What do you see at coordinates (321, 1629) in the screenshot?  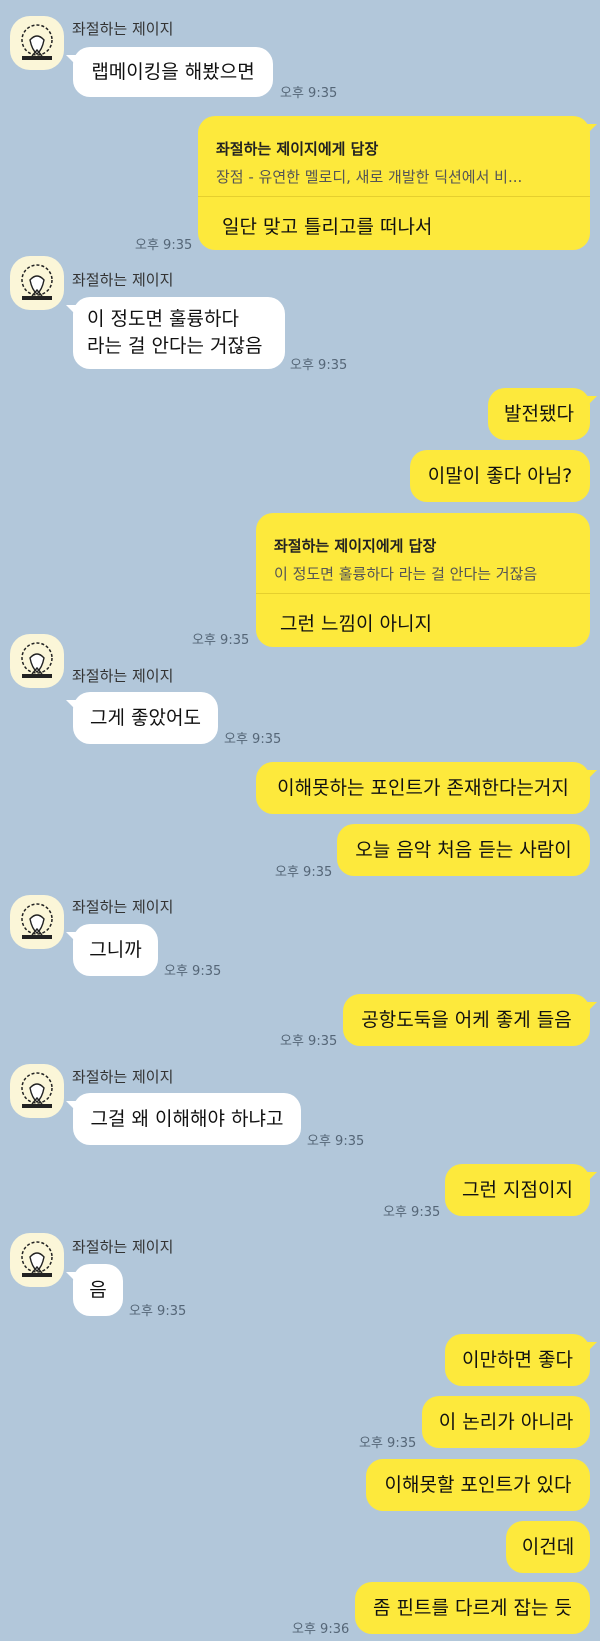 I see `message-time: 오후 9:36` at bounding box center [321, 1629].